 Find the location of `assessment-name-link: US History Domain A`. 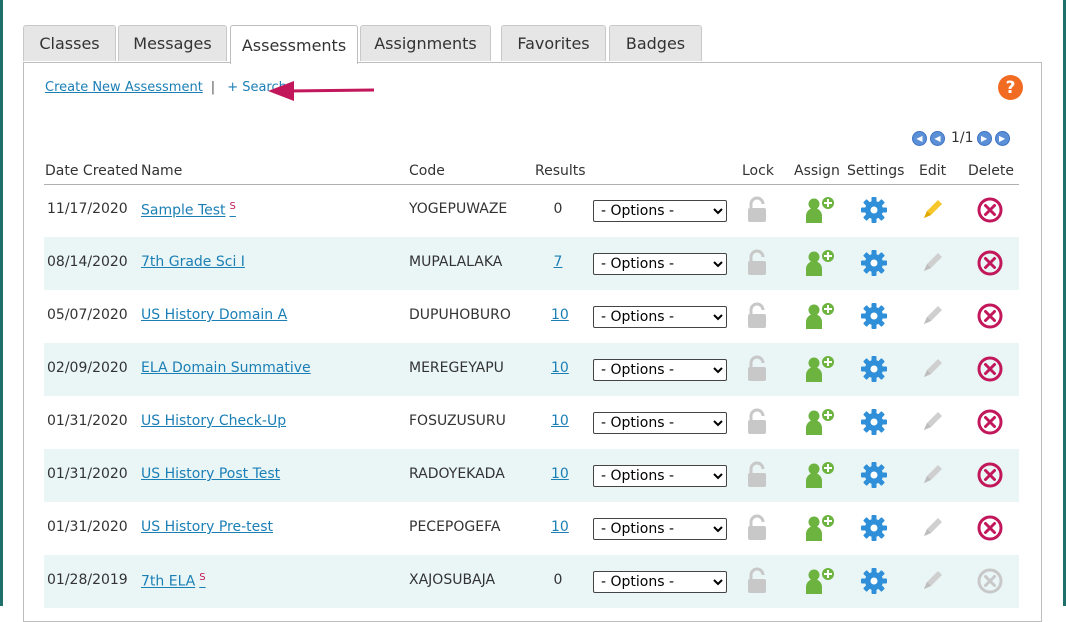

assessment-name-link: US History Domain A is located at coordinates (214, 315).